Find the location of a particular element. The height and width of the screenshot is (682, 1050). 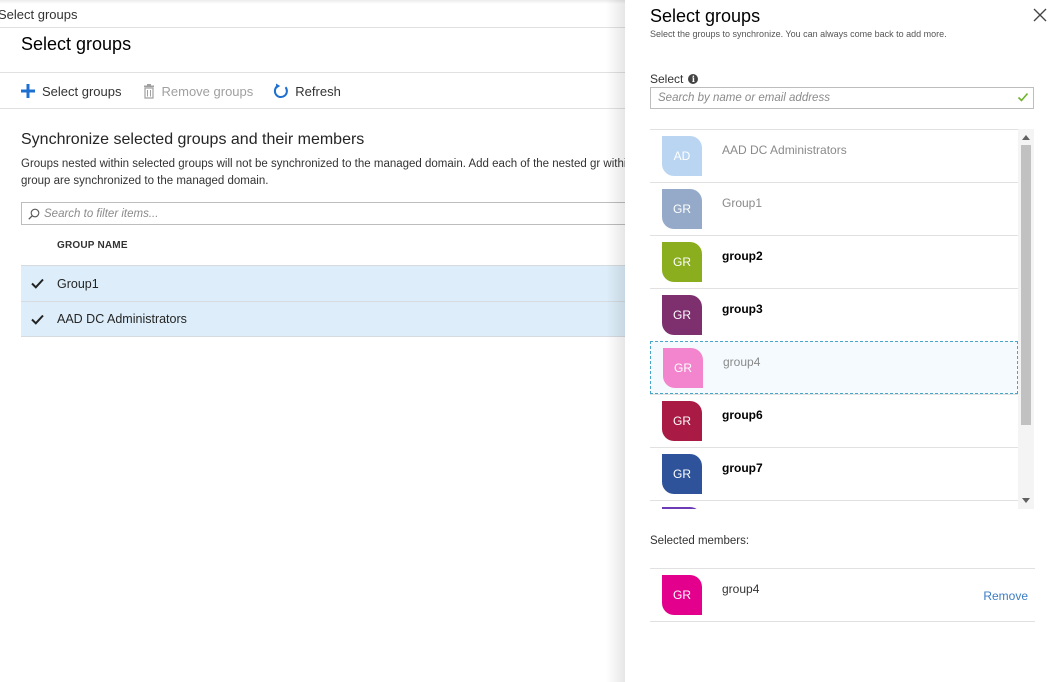

scrollbar-thumb is located at coordinates (1026, 285).